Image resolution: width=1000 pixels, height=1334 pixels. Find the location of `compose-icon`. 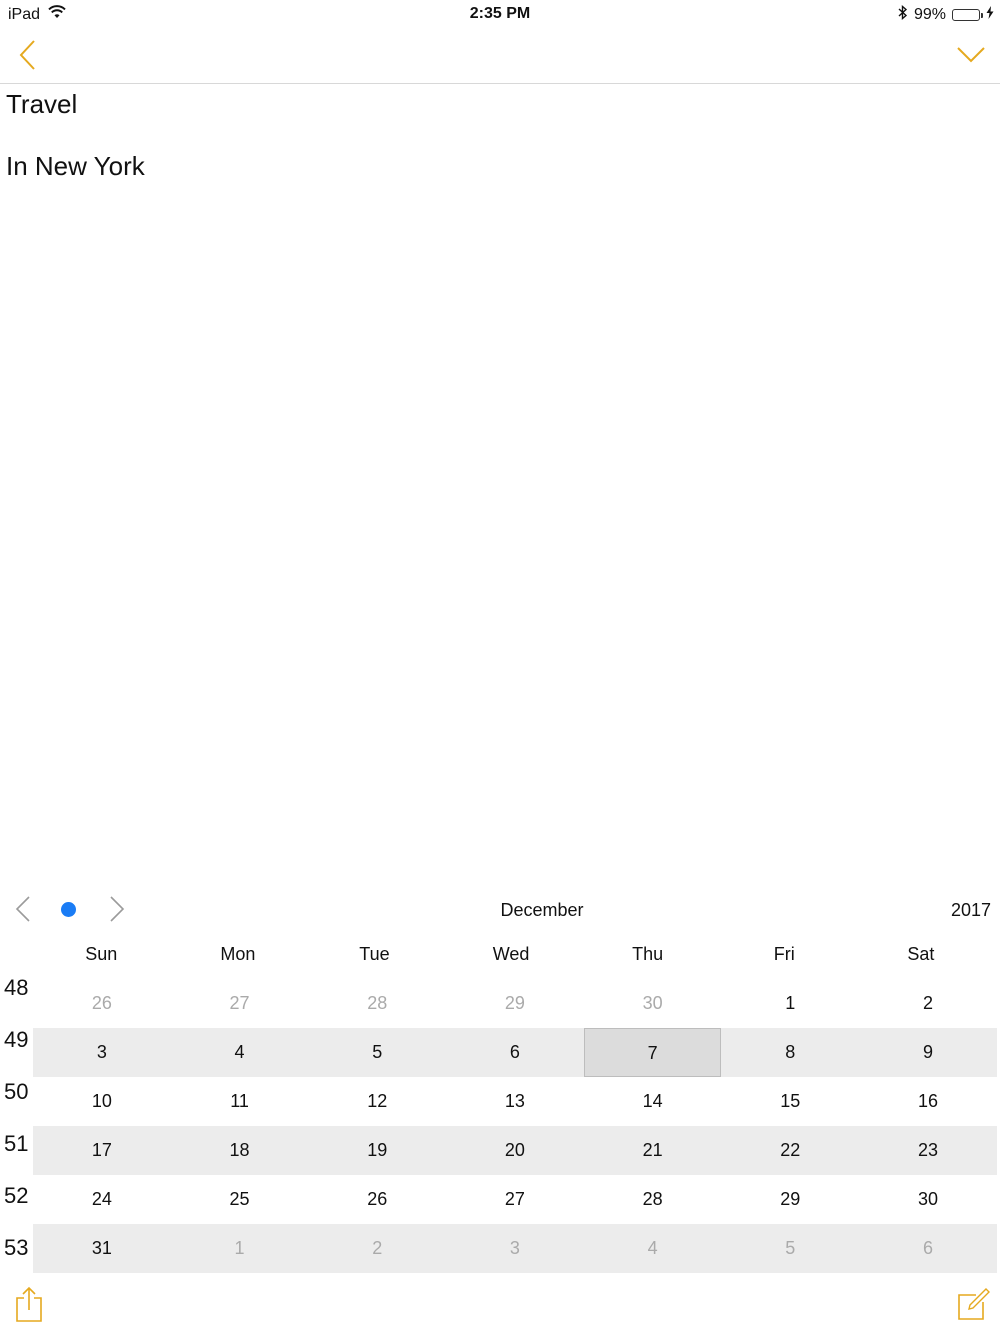

compose-icon is located at coordinates (974, 1304).